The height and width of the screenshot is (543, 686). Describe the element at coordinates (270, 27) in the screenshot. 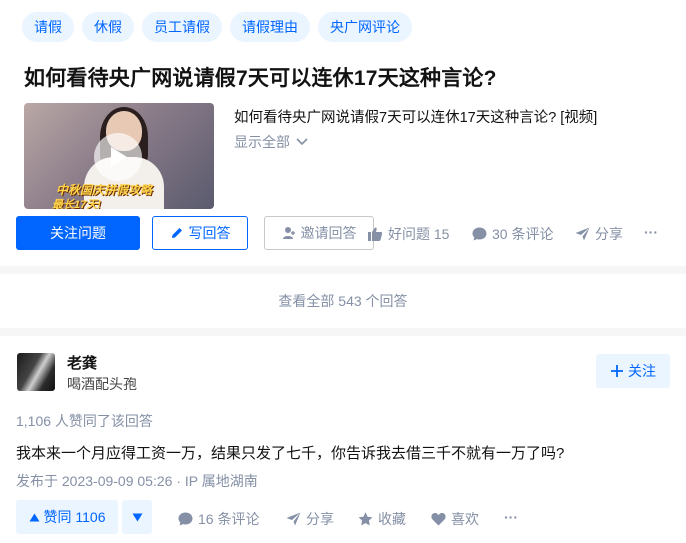

I see `topic-tag: 请假理由` at that location.